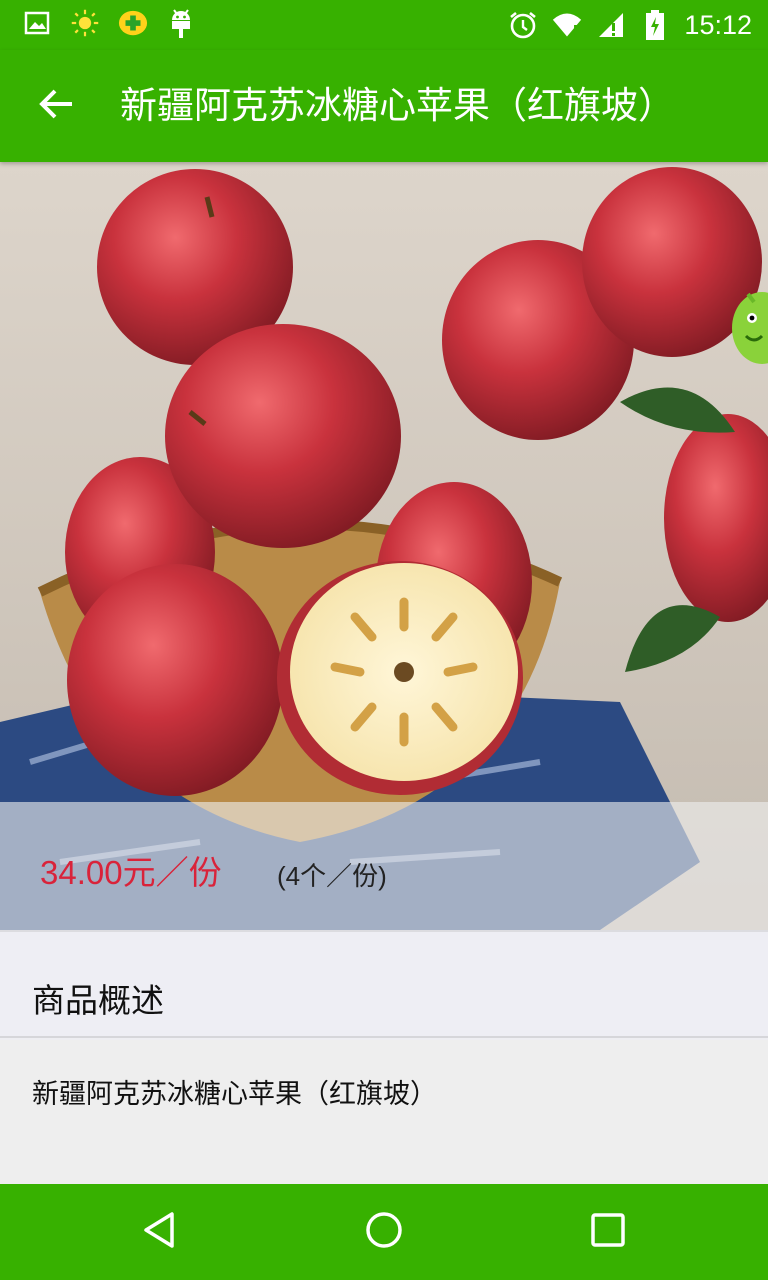 The width and height of the screenshot is (768, 1280). I want to click on recents-square-icon, so click(608, 1232).